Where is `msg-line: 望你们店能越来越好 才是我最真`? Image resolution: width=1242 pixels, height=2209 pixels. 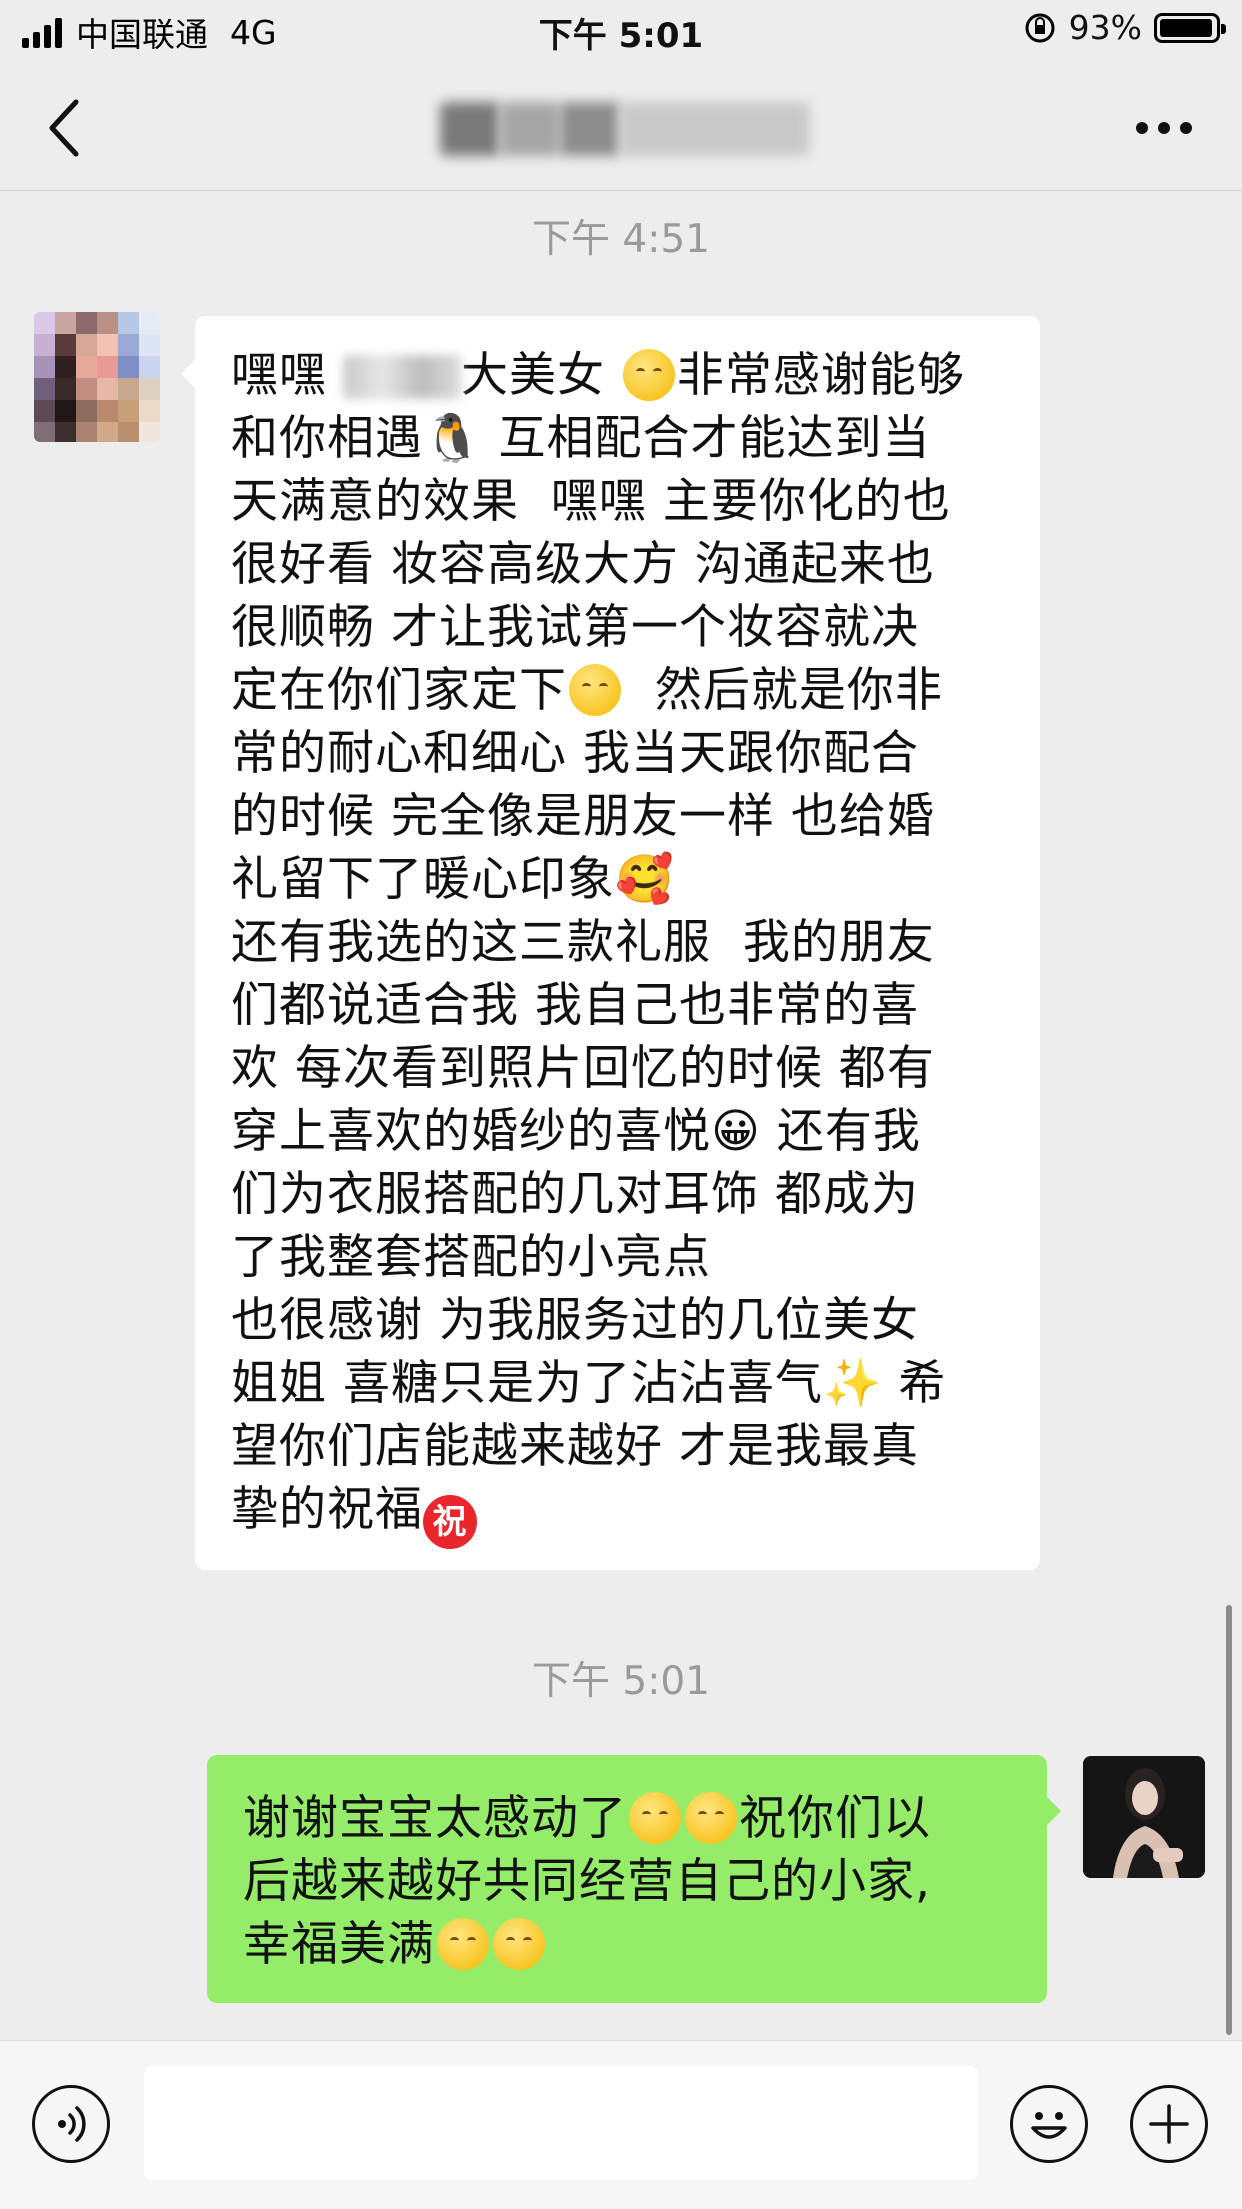
msg-line: 望你们店能越来越好 才是我最真 is located at coordinates (575, 1446).